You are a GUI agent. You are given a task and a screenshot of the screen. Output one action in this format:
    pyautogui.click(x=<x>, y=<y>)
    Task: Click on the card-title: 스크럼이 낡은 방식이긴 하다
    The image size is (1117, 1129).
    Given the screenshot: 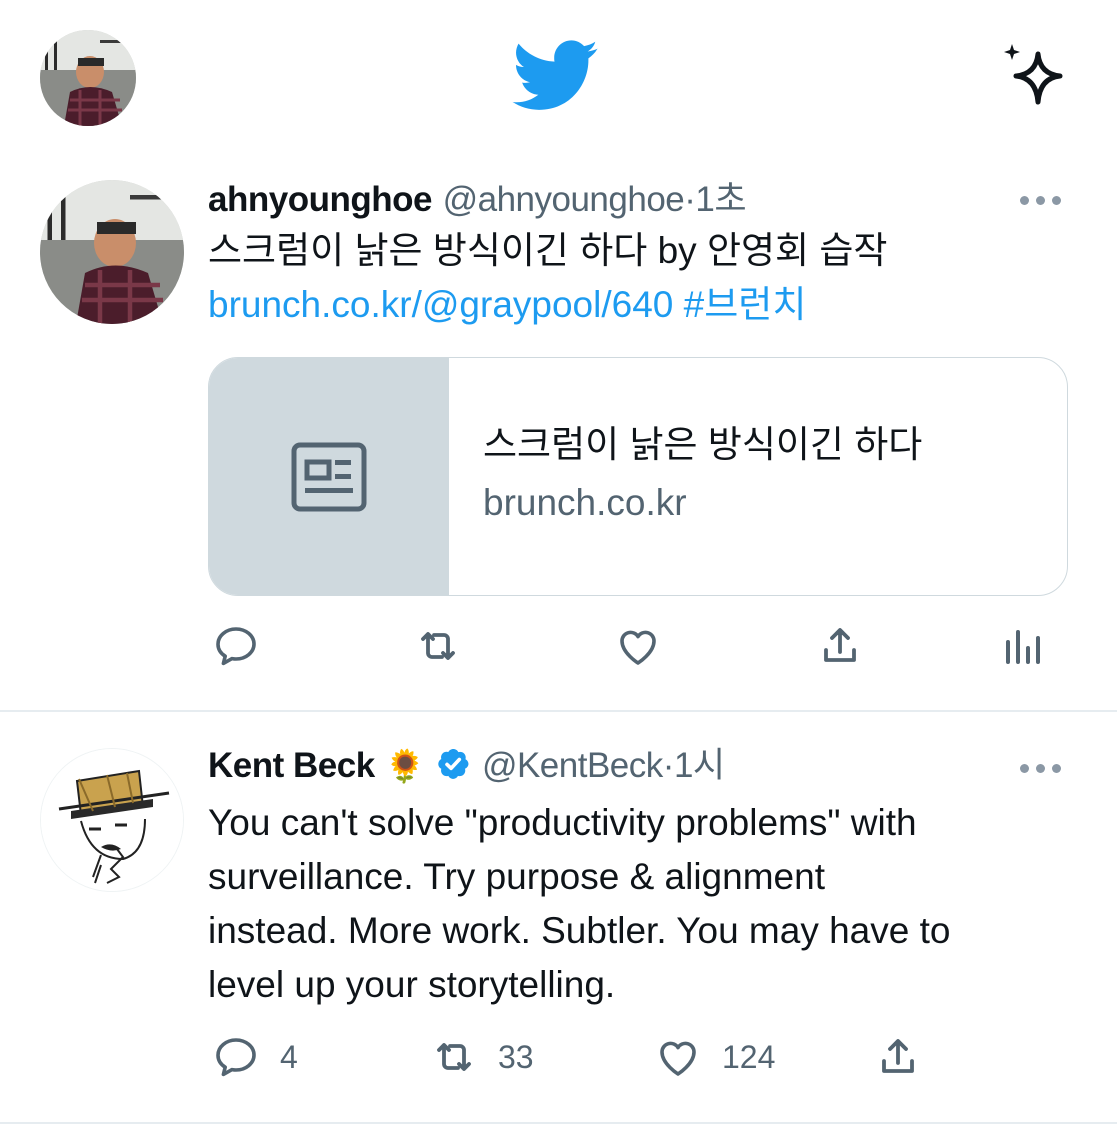 What is the action you would take?
    pyautogui.click(x=703, y=444)
    